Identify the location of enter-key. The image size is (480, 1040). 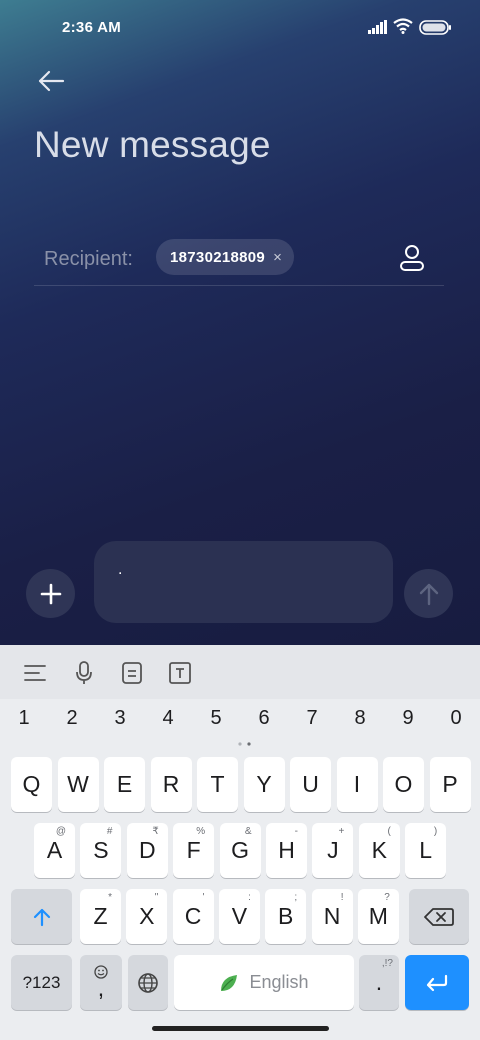
(437, 982).